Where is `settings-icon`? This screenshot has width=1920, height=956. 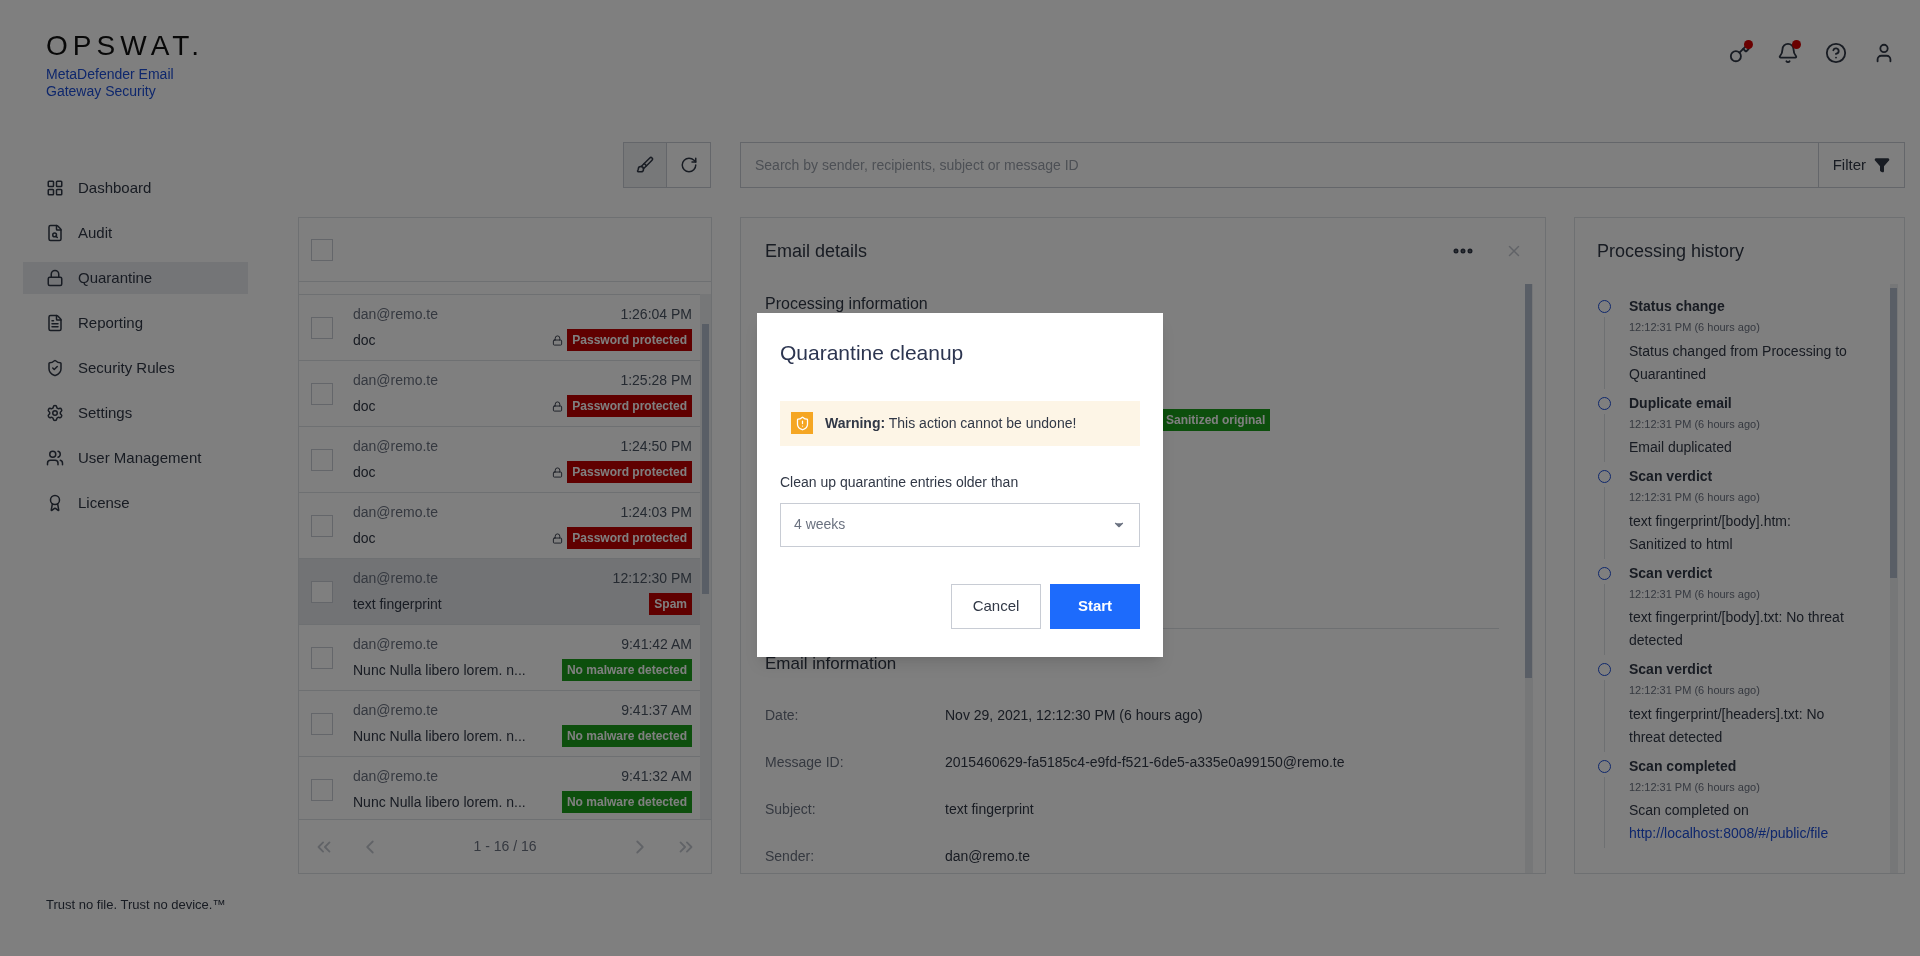 settings-icon is located at coordinates (55, 413).